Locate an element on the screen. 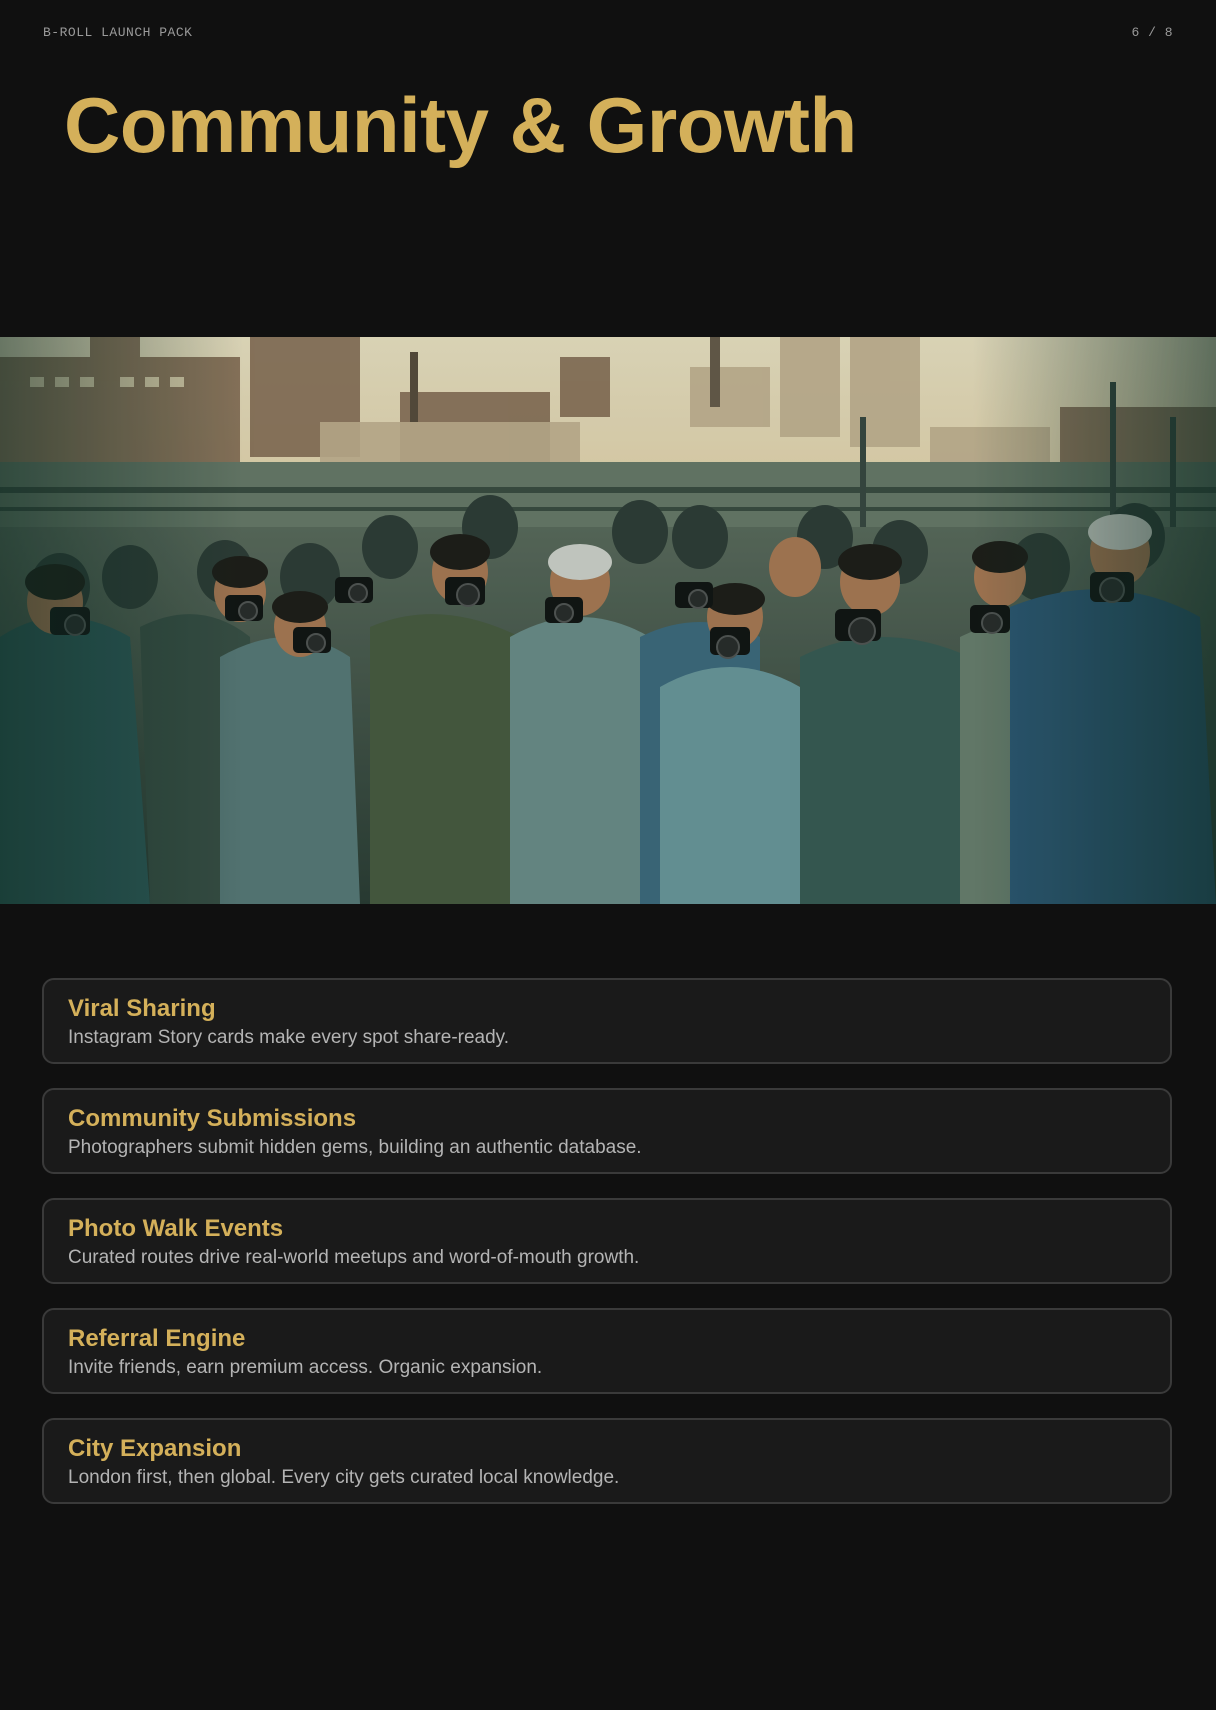 The width and height of the screenshot is (1216, 1710). slide-title: Community & Growth is located at coordinates (460, 125).